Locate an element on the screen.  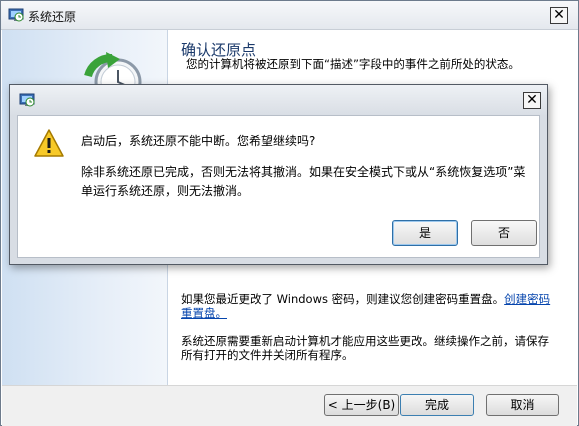
warning-icon is located at coordinates (49, 143).